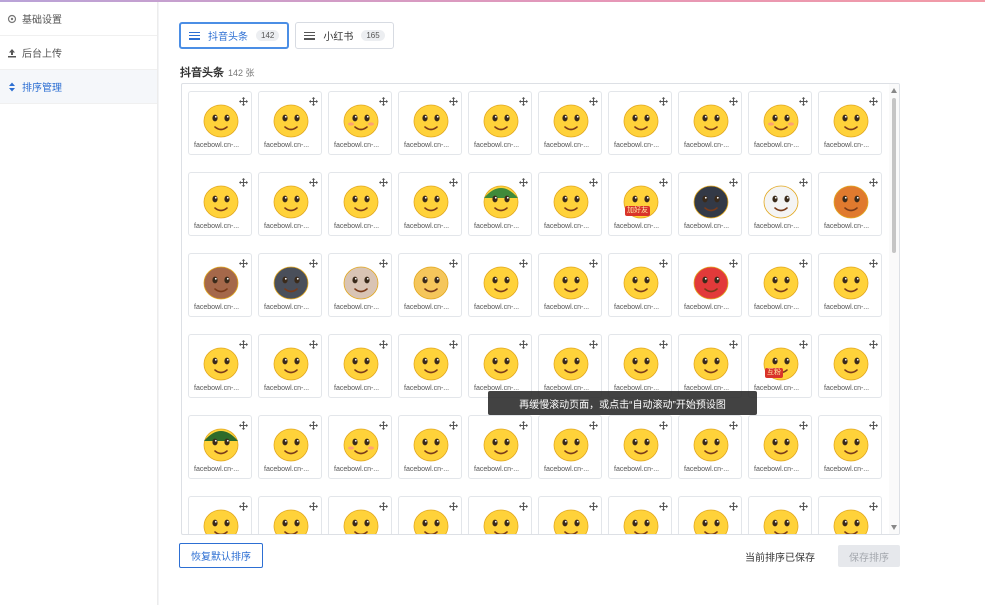 The image size is (985, 605). I want to click on sidebar-item-sort: 排序管理, so click(78, 87).